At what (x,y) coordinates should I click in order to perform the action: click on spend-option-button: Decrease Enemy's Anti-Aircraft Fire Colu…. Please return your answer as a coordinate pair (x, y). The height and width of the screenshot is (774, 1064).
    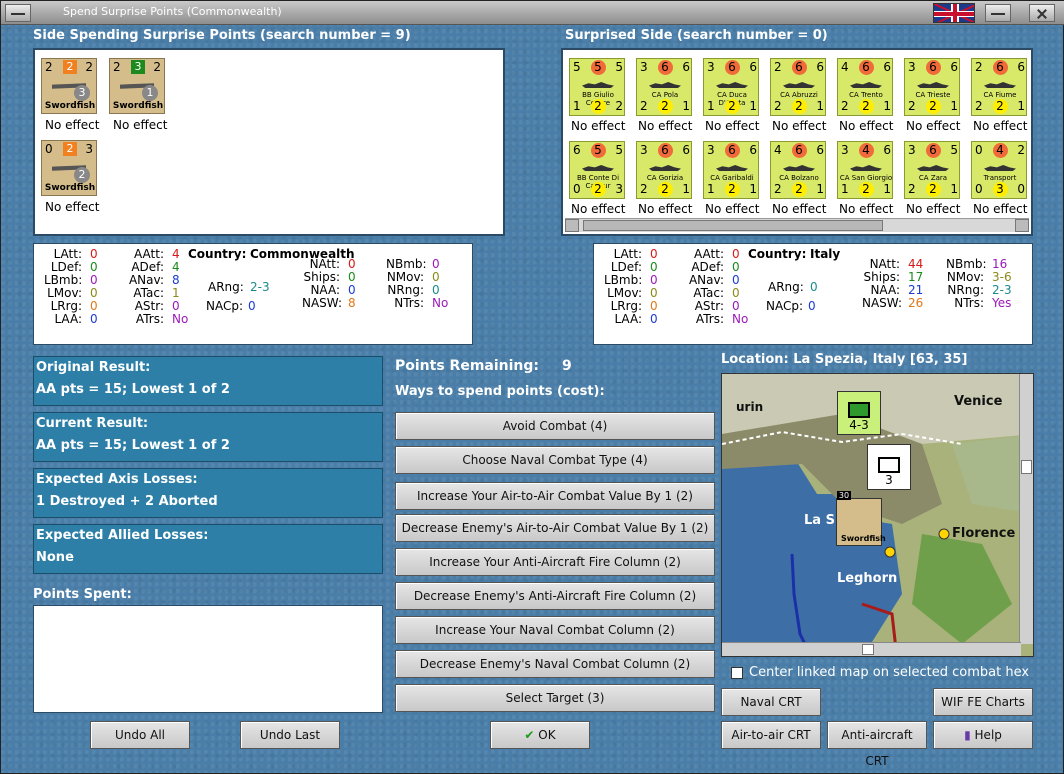
    Looking at the image, I should click on (555, 596).